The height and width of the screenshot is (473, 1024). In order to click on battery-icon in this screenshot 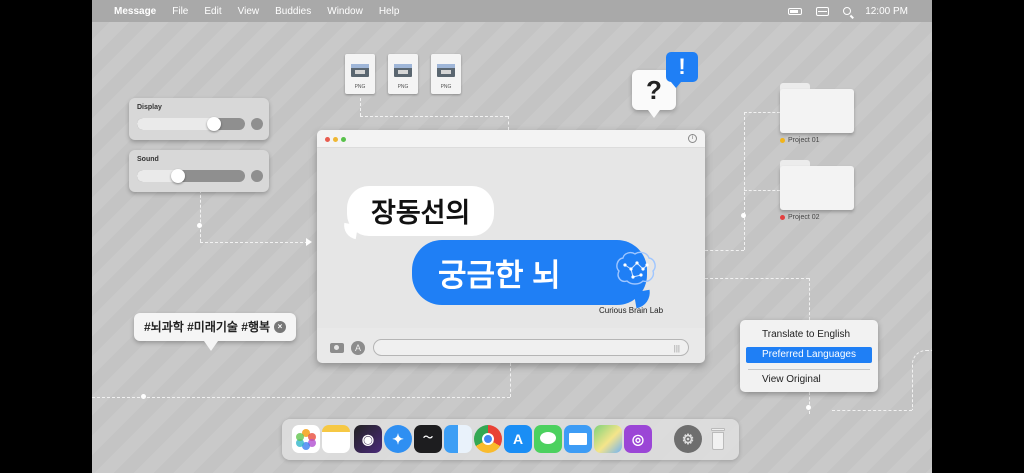, I will do `click(795, 11)`.